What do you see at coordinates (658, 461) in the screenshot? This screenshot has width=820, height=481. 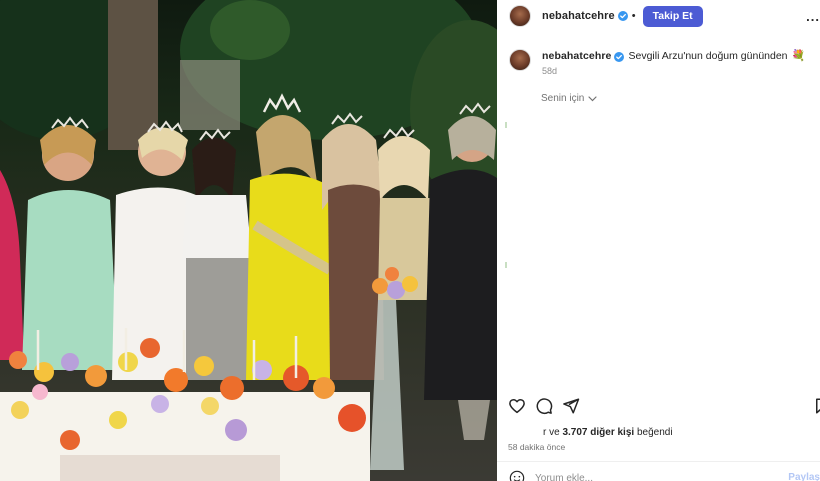 I see `divider` at bounding box center [658, 461].